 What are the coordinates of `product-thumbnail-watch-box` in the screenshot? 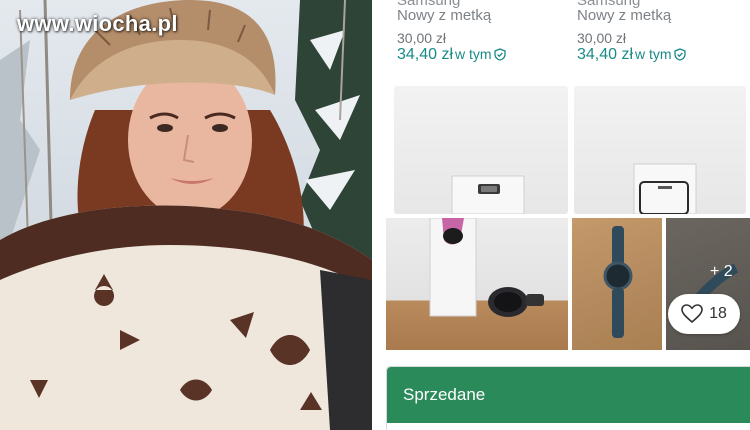 It's located at (481, 150).